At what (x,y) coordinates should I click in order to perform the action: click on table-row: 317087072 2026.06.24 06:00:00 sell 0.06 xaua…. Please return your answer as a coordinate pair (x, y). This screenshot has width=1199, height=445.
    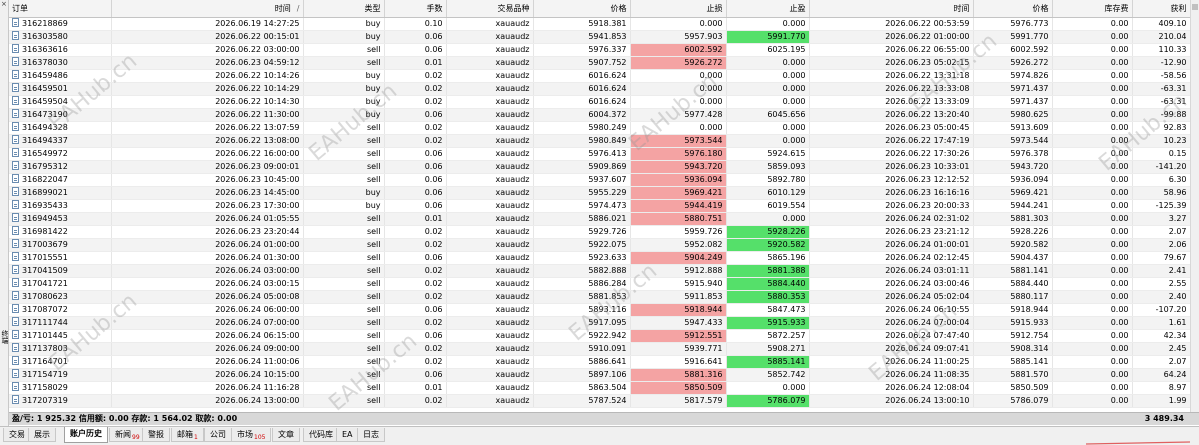
    Looking at the image, I should click on (599, 310).